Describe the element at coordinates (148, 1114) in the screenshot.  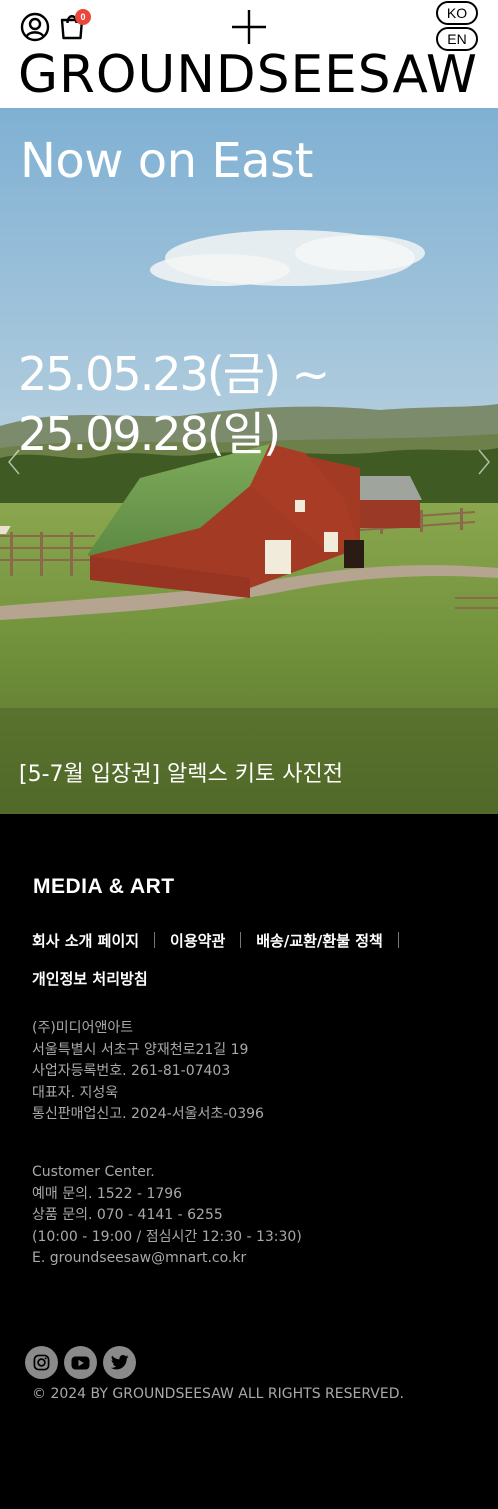
I see `ecommerce-license: 통신판매업신고. 2024-서울서초-0396` at that location.